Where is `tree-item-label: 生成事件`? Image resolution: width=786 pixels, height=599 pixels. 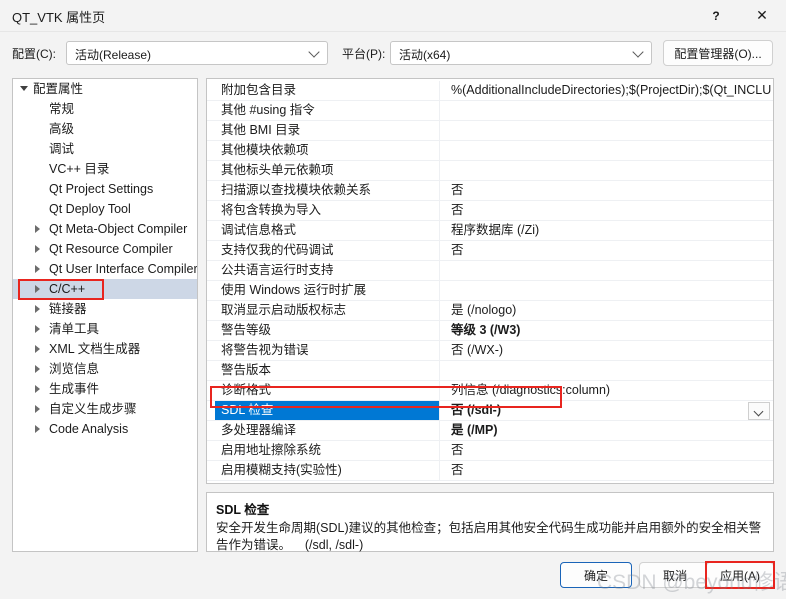
tree-item-label: 生成事件 is located at coordinates (74, 389).